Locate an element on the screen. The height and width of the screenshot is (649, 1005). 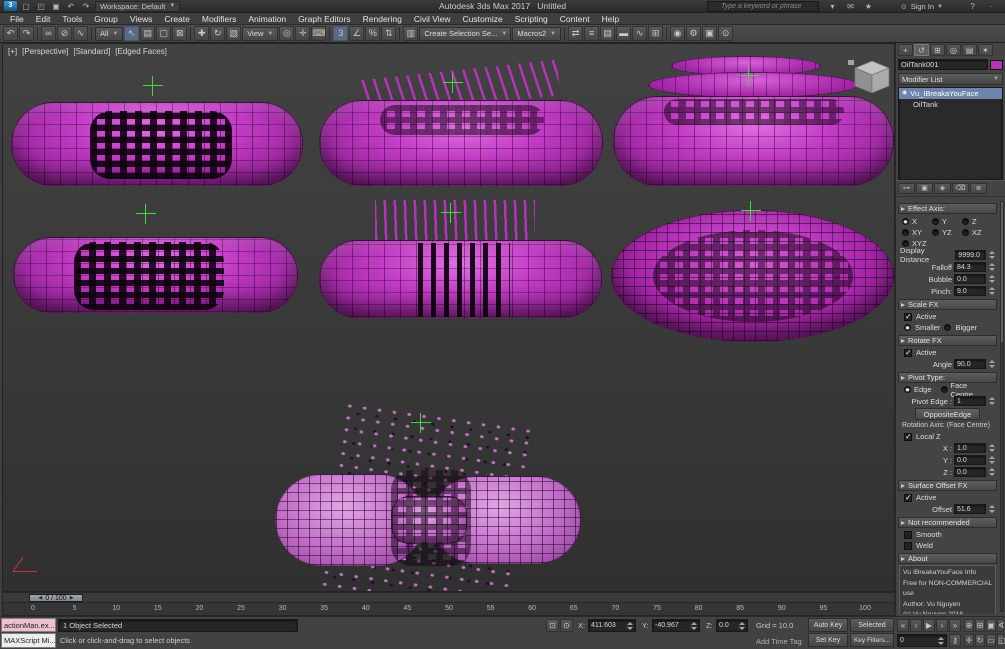
menu-content: Content is located at coordinates (575, 19).